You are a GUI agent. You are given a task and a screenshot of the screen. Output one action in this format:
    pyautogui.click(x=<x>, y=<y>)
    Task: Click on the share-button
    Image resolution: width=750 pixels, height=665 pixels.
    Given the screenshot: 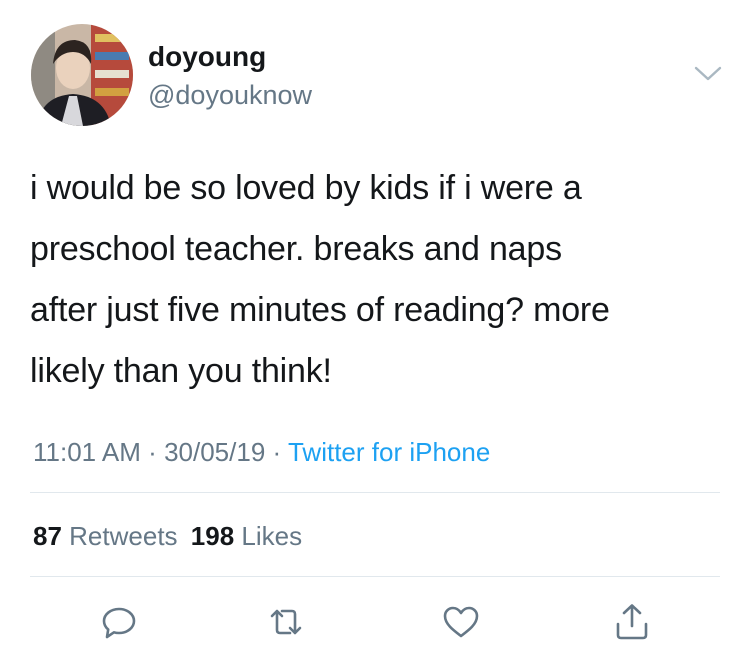 What is the action you would take?
    pyautogui.click(x=632, y=622)
    